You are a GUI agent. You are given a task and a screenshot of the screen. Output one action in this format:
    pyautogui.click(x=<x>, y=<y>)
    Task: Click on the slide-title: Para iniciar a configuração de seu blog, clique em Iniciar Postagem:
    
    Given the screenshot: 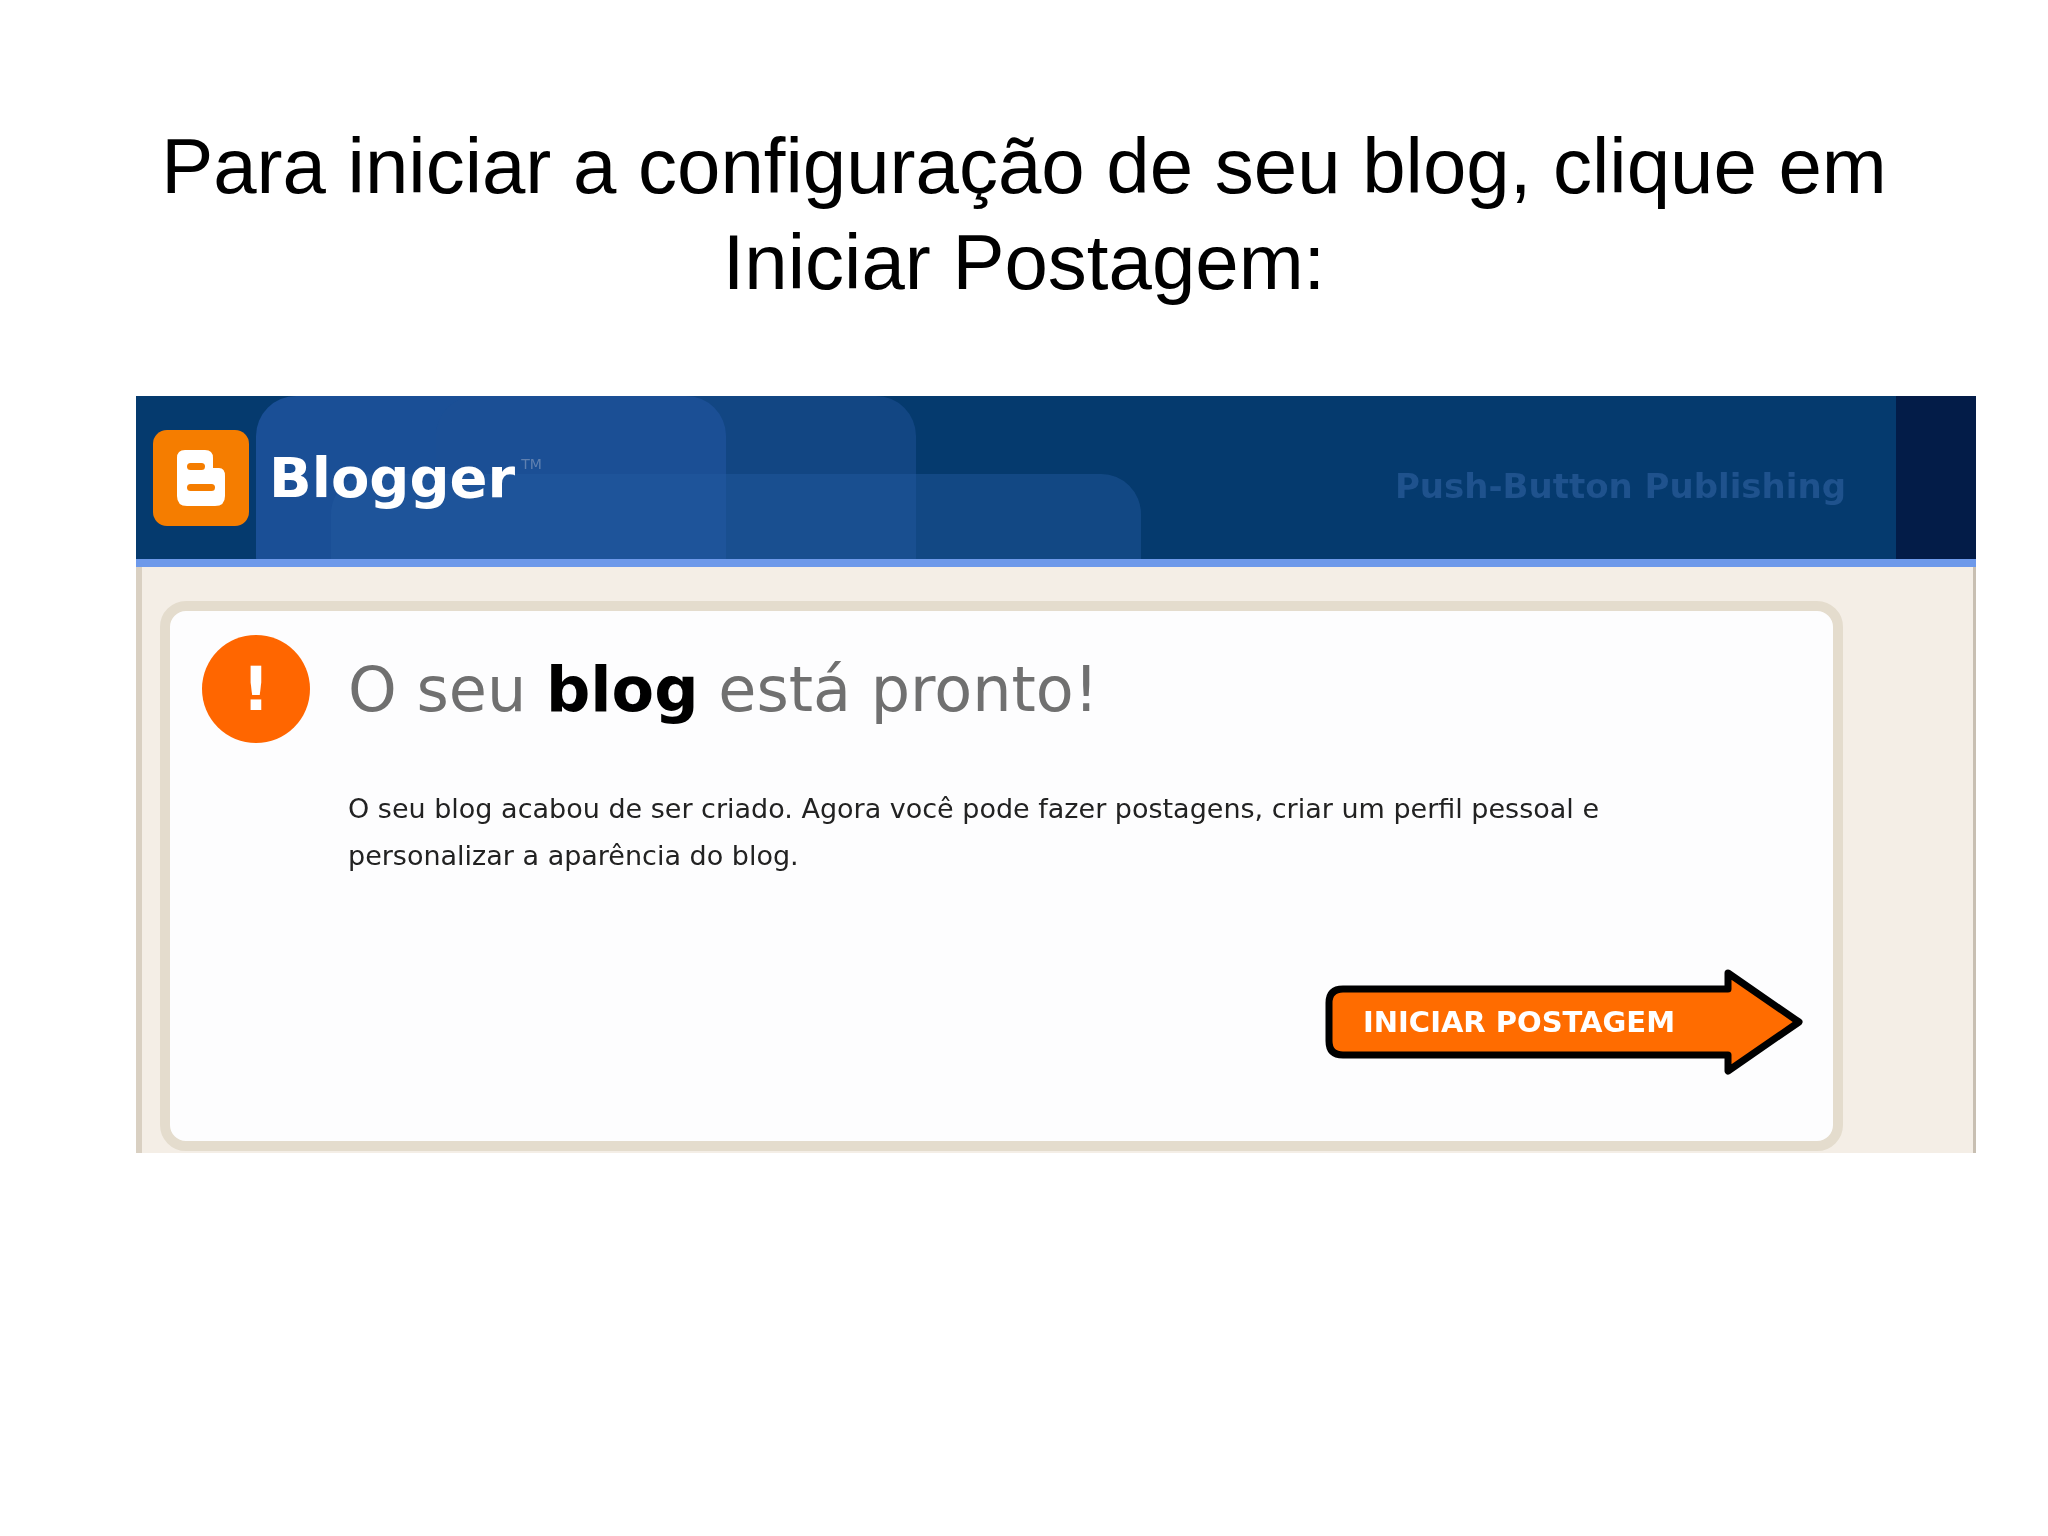 What is the action you would take?
    pyautogui.click(x=1024, y=214)
    